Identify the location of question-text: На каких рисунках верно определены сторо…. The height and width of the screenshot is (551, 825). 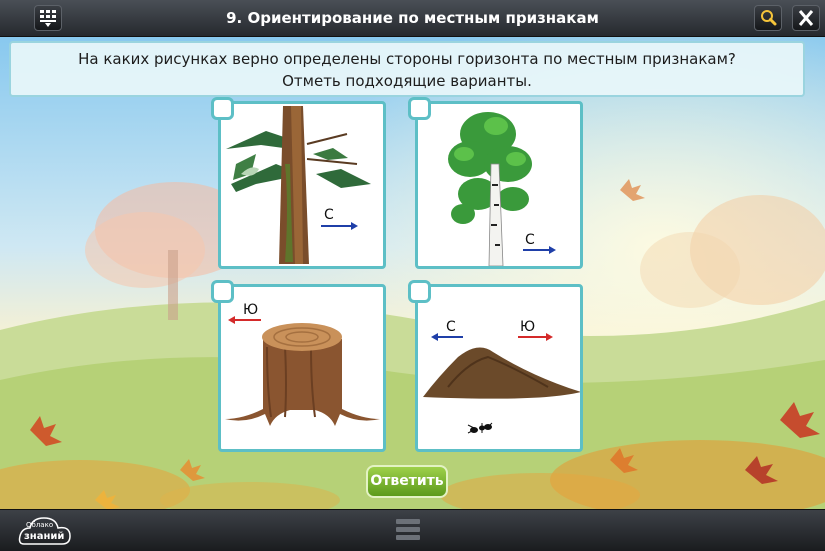
(407, 59).